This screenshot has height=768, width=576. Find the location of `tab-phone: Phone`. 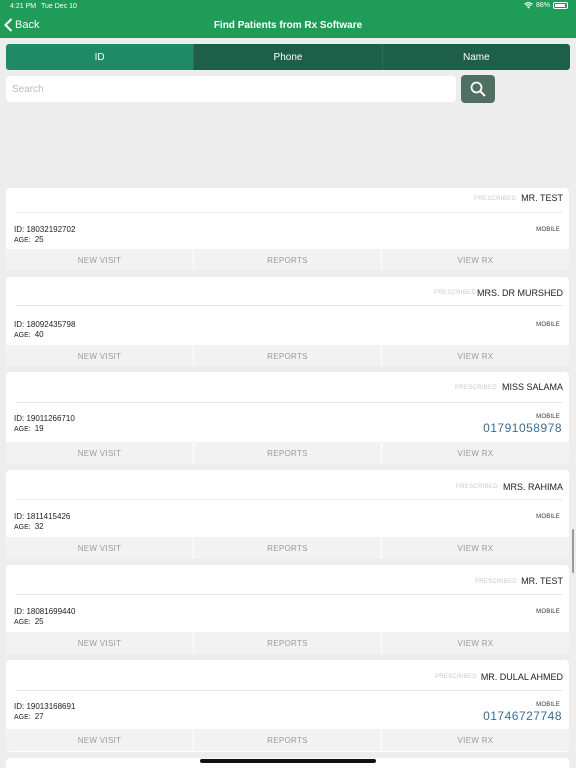

tab-phone: Phone is located at coordinates (287, 57).